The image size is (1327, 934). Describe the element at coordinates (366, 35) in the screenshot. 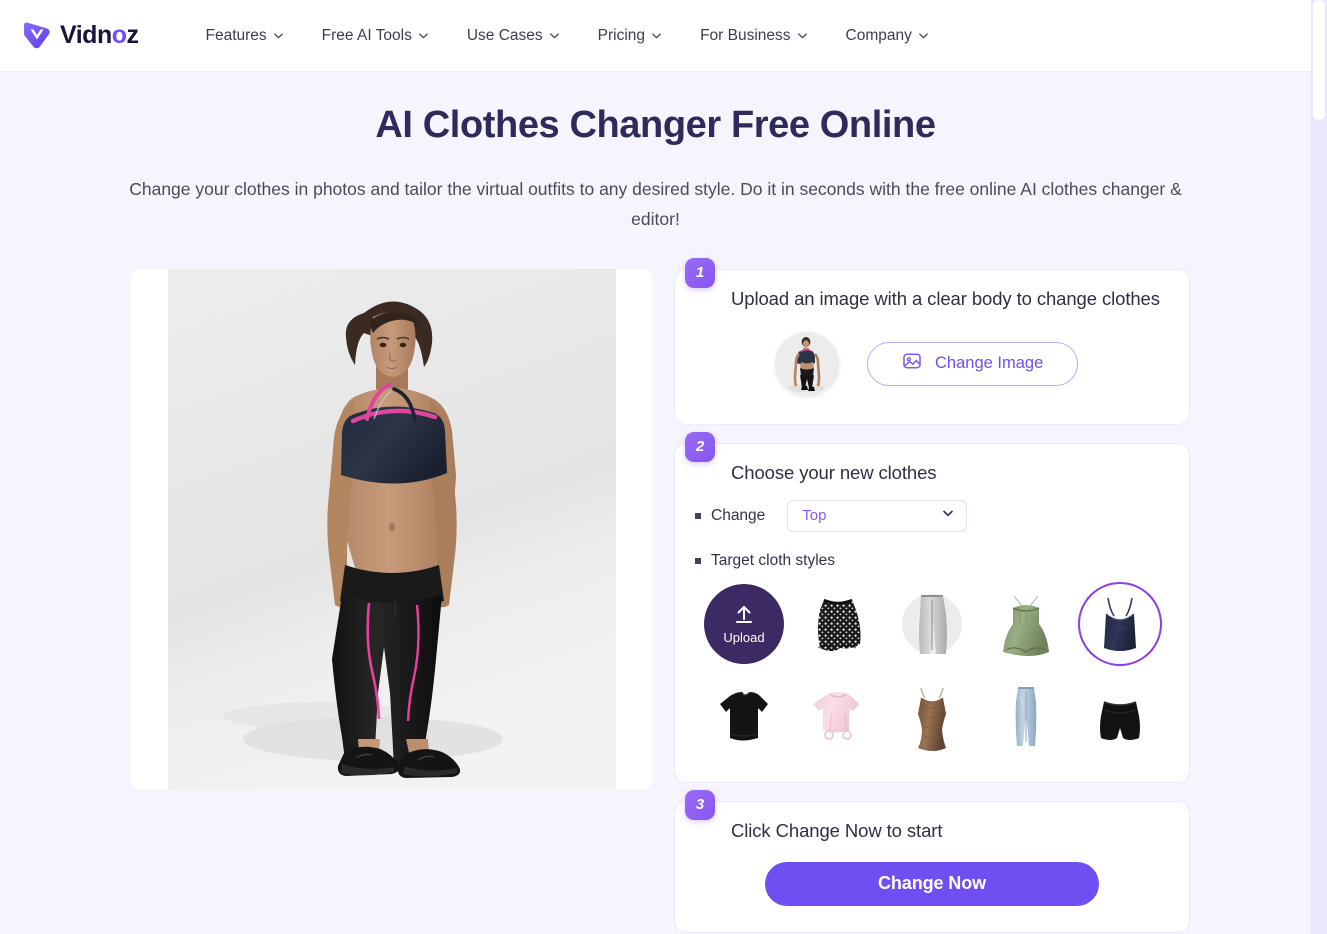

I see `nav-label: Free AI Tools` at that location.